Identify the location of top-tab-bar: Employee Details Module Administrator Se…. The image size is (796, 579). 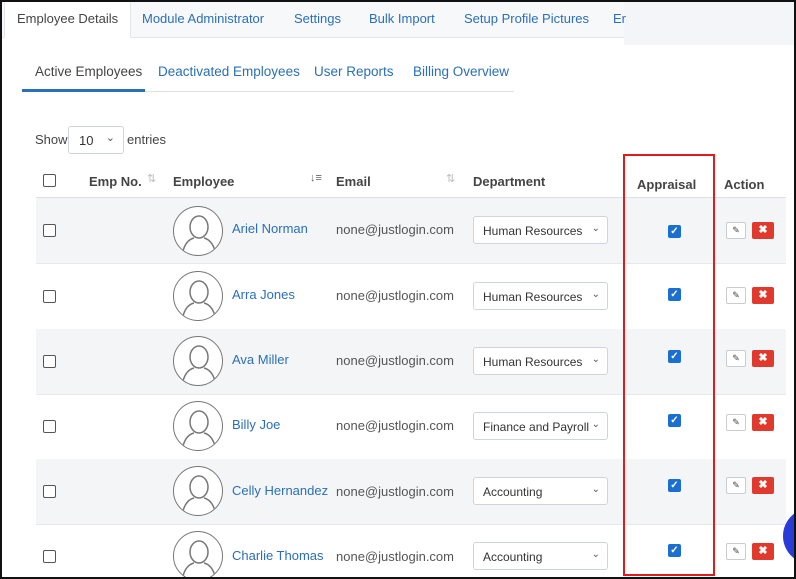
(314, 20).